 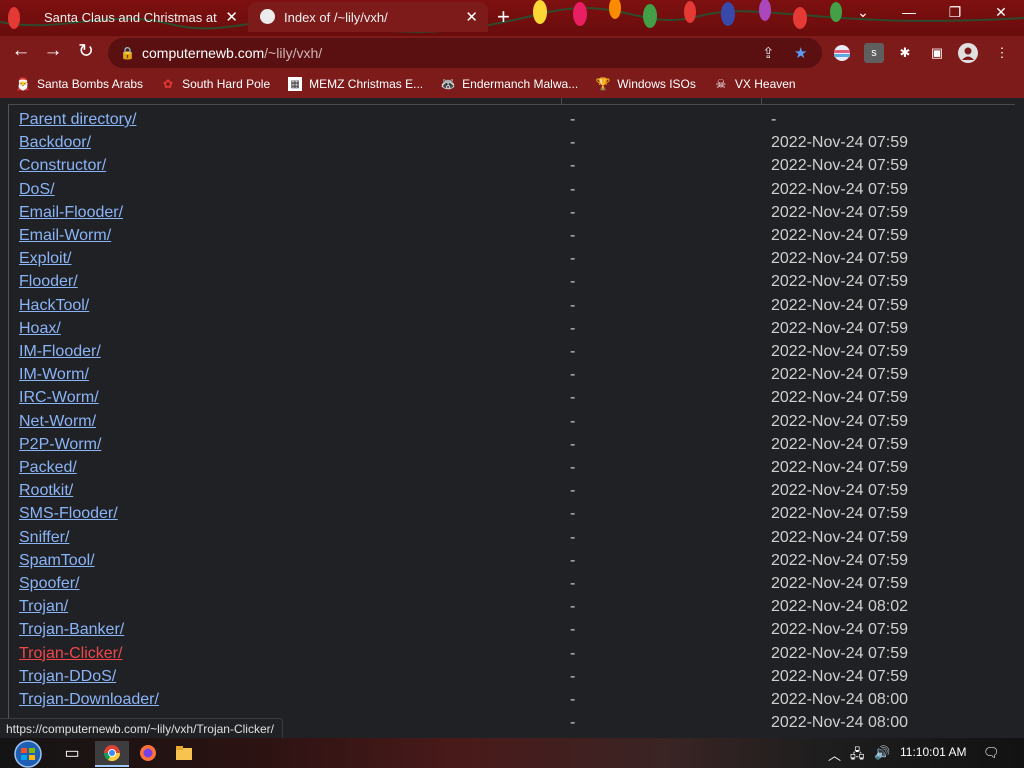 What do you see at coordinates (55, 143) in the screenshot?
I see `directory-link: Backdoor/` at bounding box center [55, 143].